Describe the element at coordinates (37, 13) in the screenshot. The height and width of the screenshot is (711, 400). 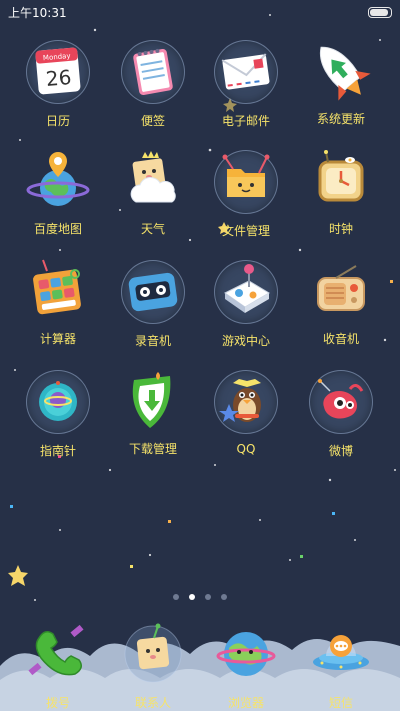
I see `status-time: 上午10:31` at that location.